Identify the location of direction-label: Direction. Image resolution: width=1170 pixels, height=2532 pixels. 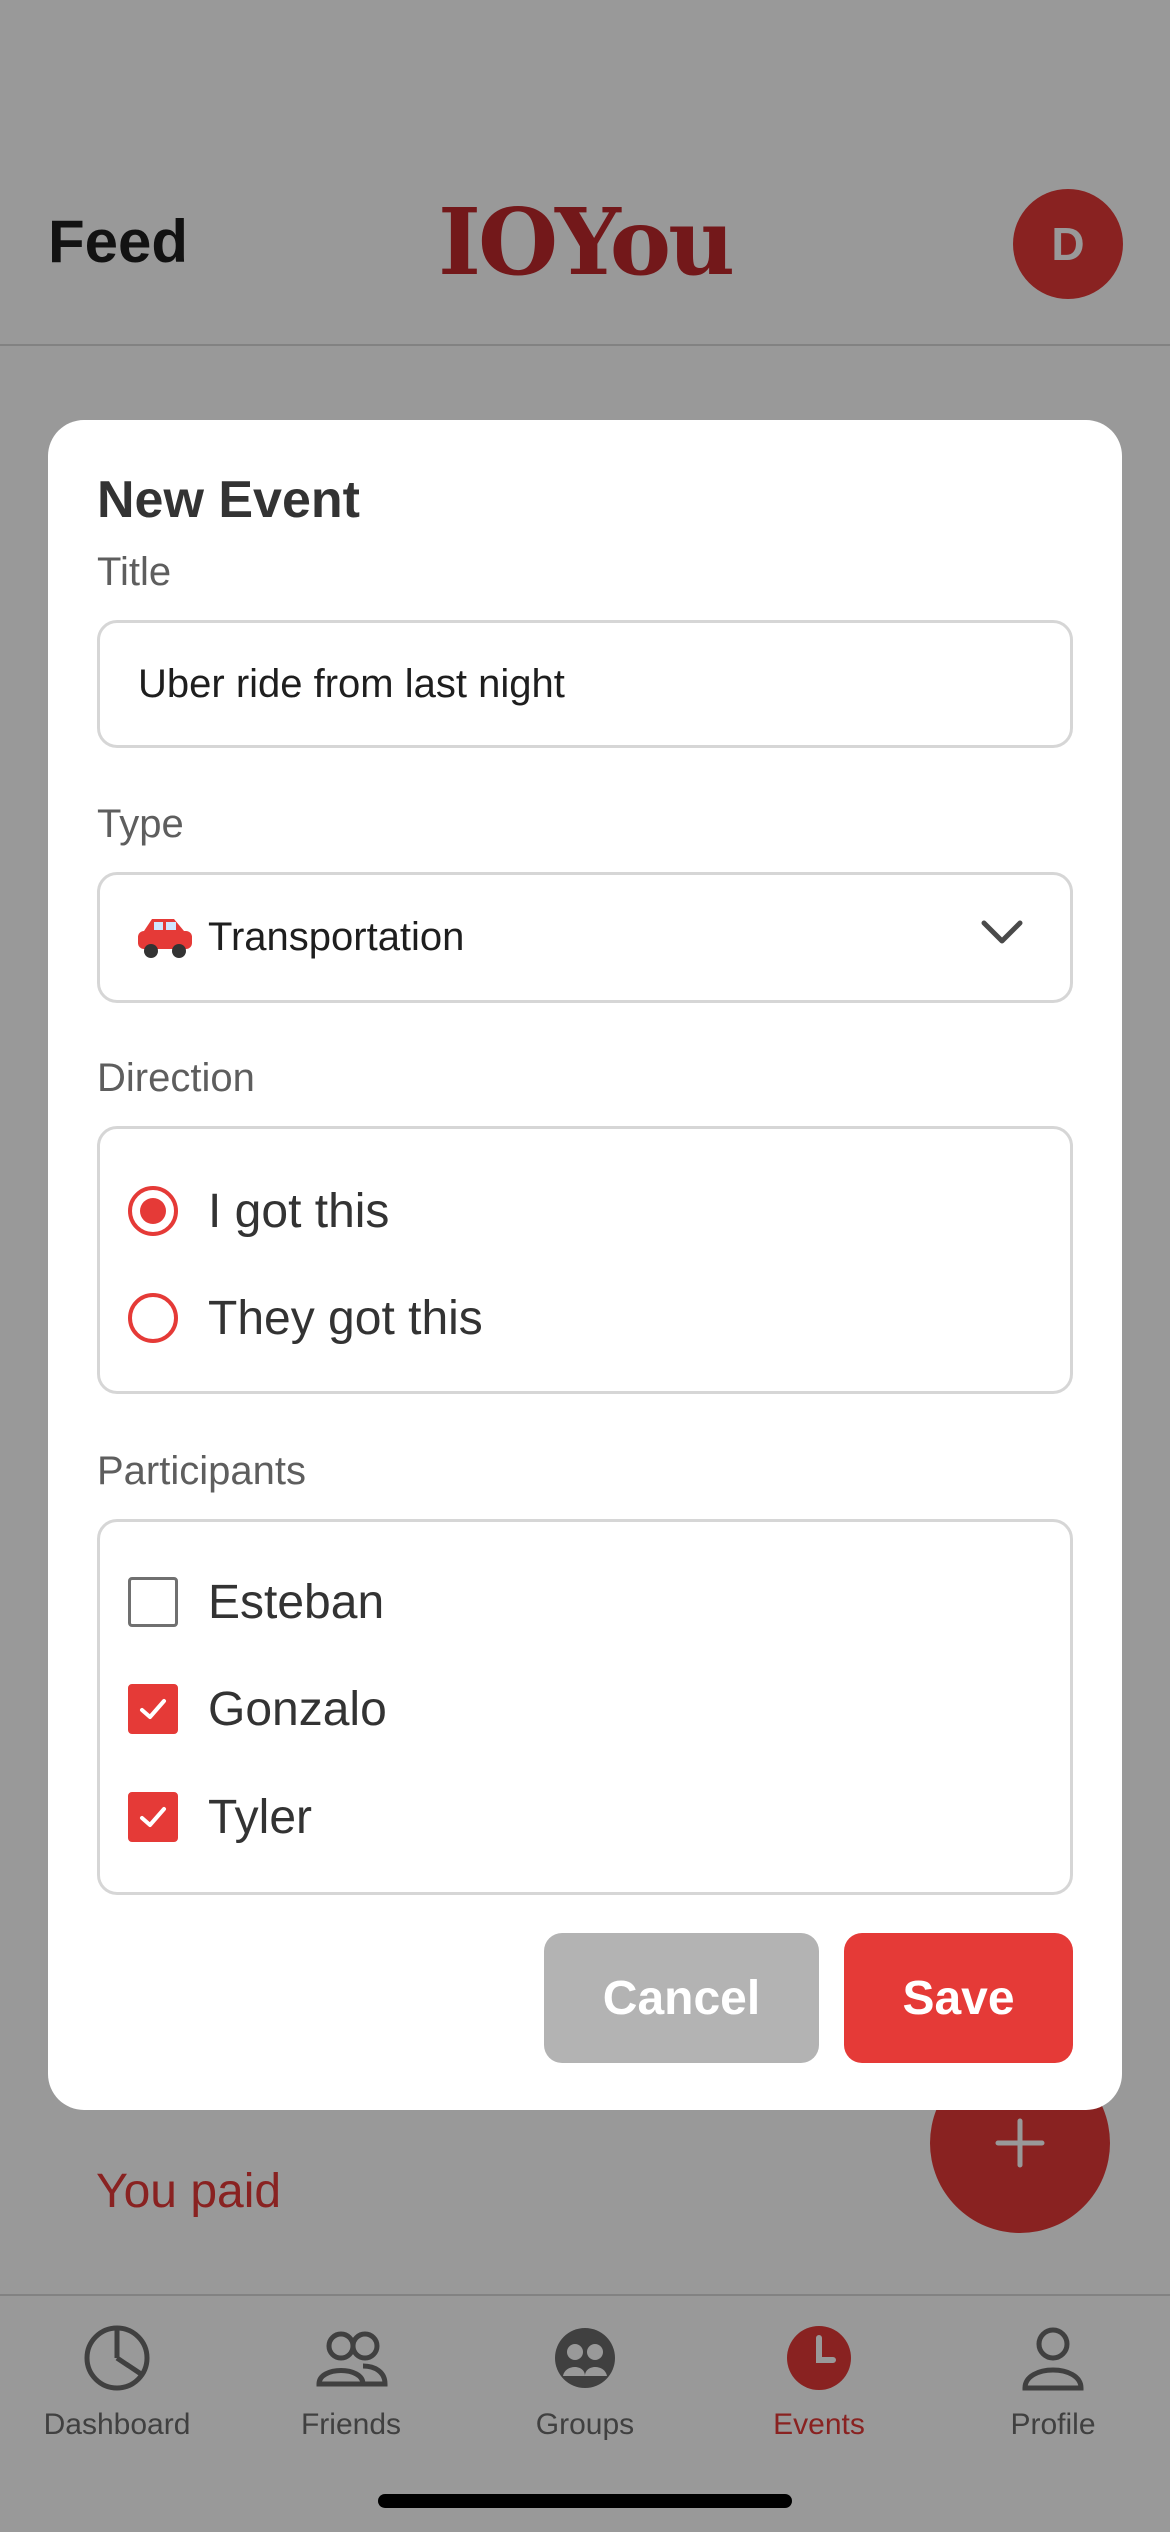
(176, 1078).